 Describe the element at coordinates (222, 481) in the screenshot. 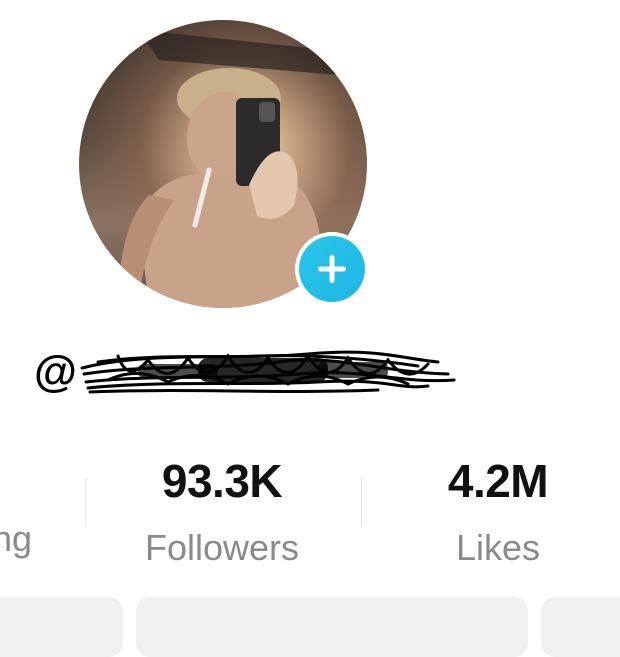

I see `followers-count: 93.3K` at that location.